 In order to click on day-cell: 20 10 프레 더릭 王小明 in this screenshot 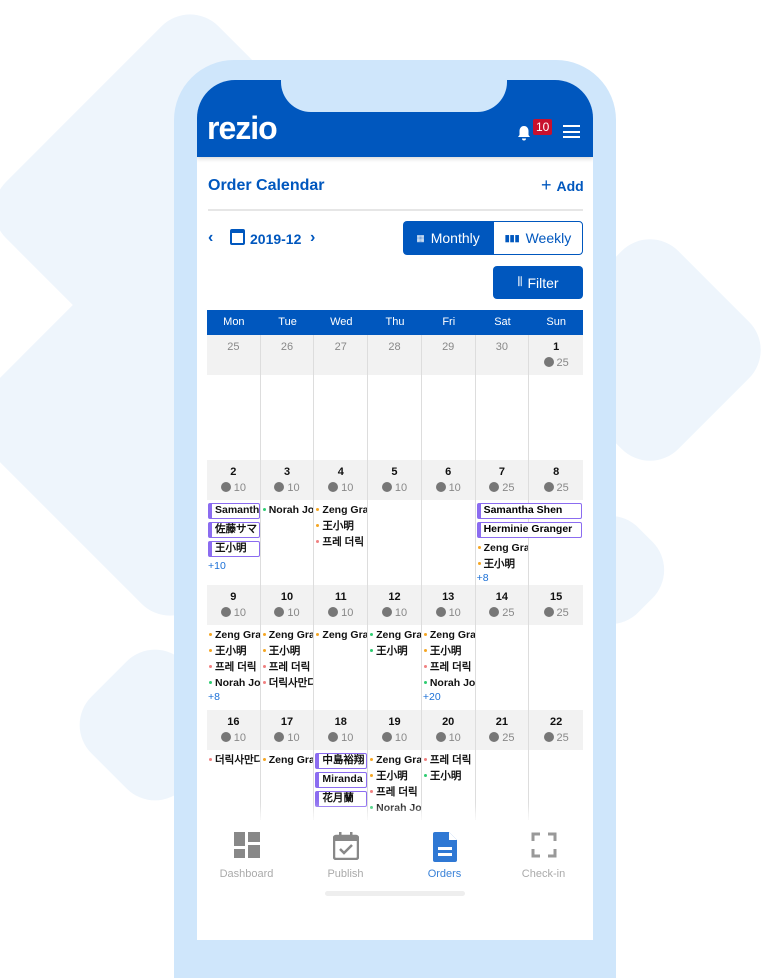, I will do `click(449, 772)`.